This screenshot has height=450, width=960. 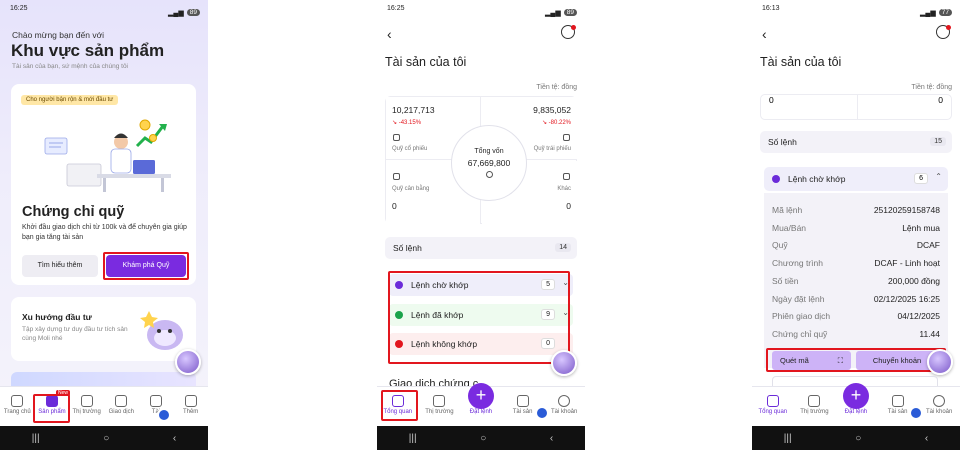 What do you see at coordinates (57, 317) in the screenshot?
I see `trend-title: Xu hướng đầu tư` at bounding box center [57, 317].